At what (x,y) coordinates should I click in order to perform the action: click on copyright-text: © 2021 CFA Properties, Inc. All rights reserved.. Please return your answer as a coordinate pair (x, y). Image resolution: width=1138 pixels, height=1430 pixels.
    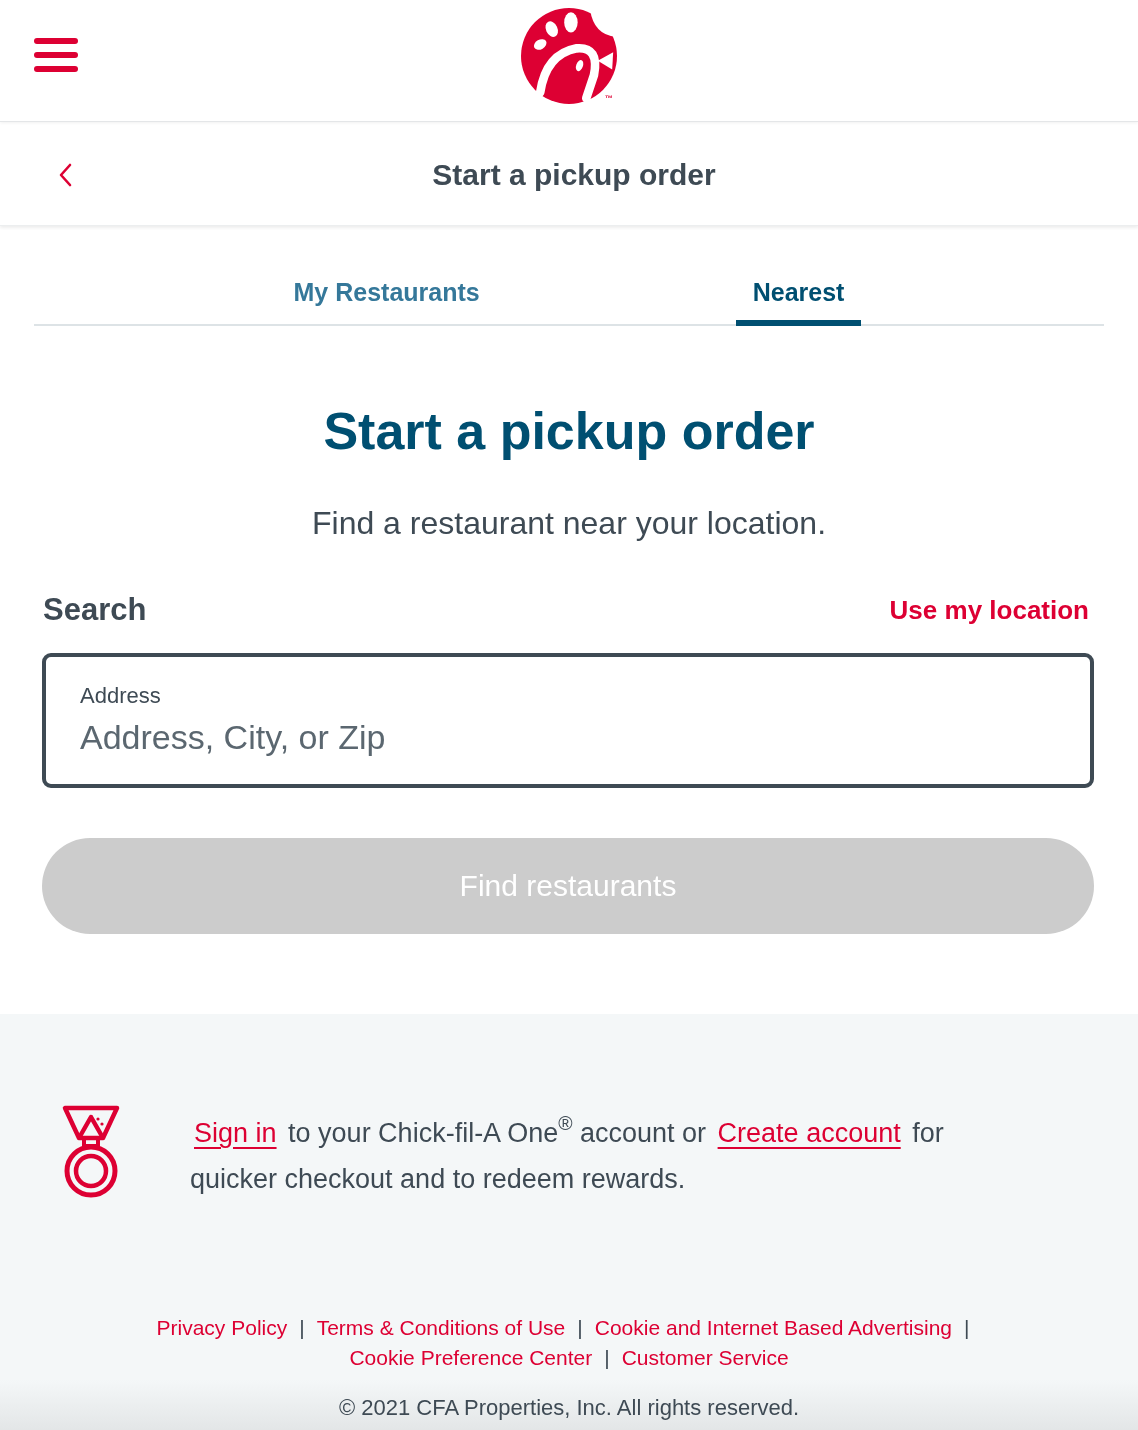
    Looking at the image, I should click on (569, 1408).